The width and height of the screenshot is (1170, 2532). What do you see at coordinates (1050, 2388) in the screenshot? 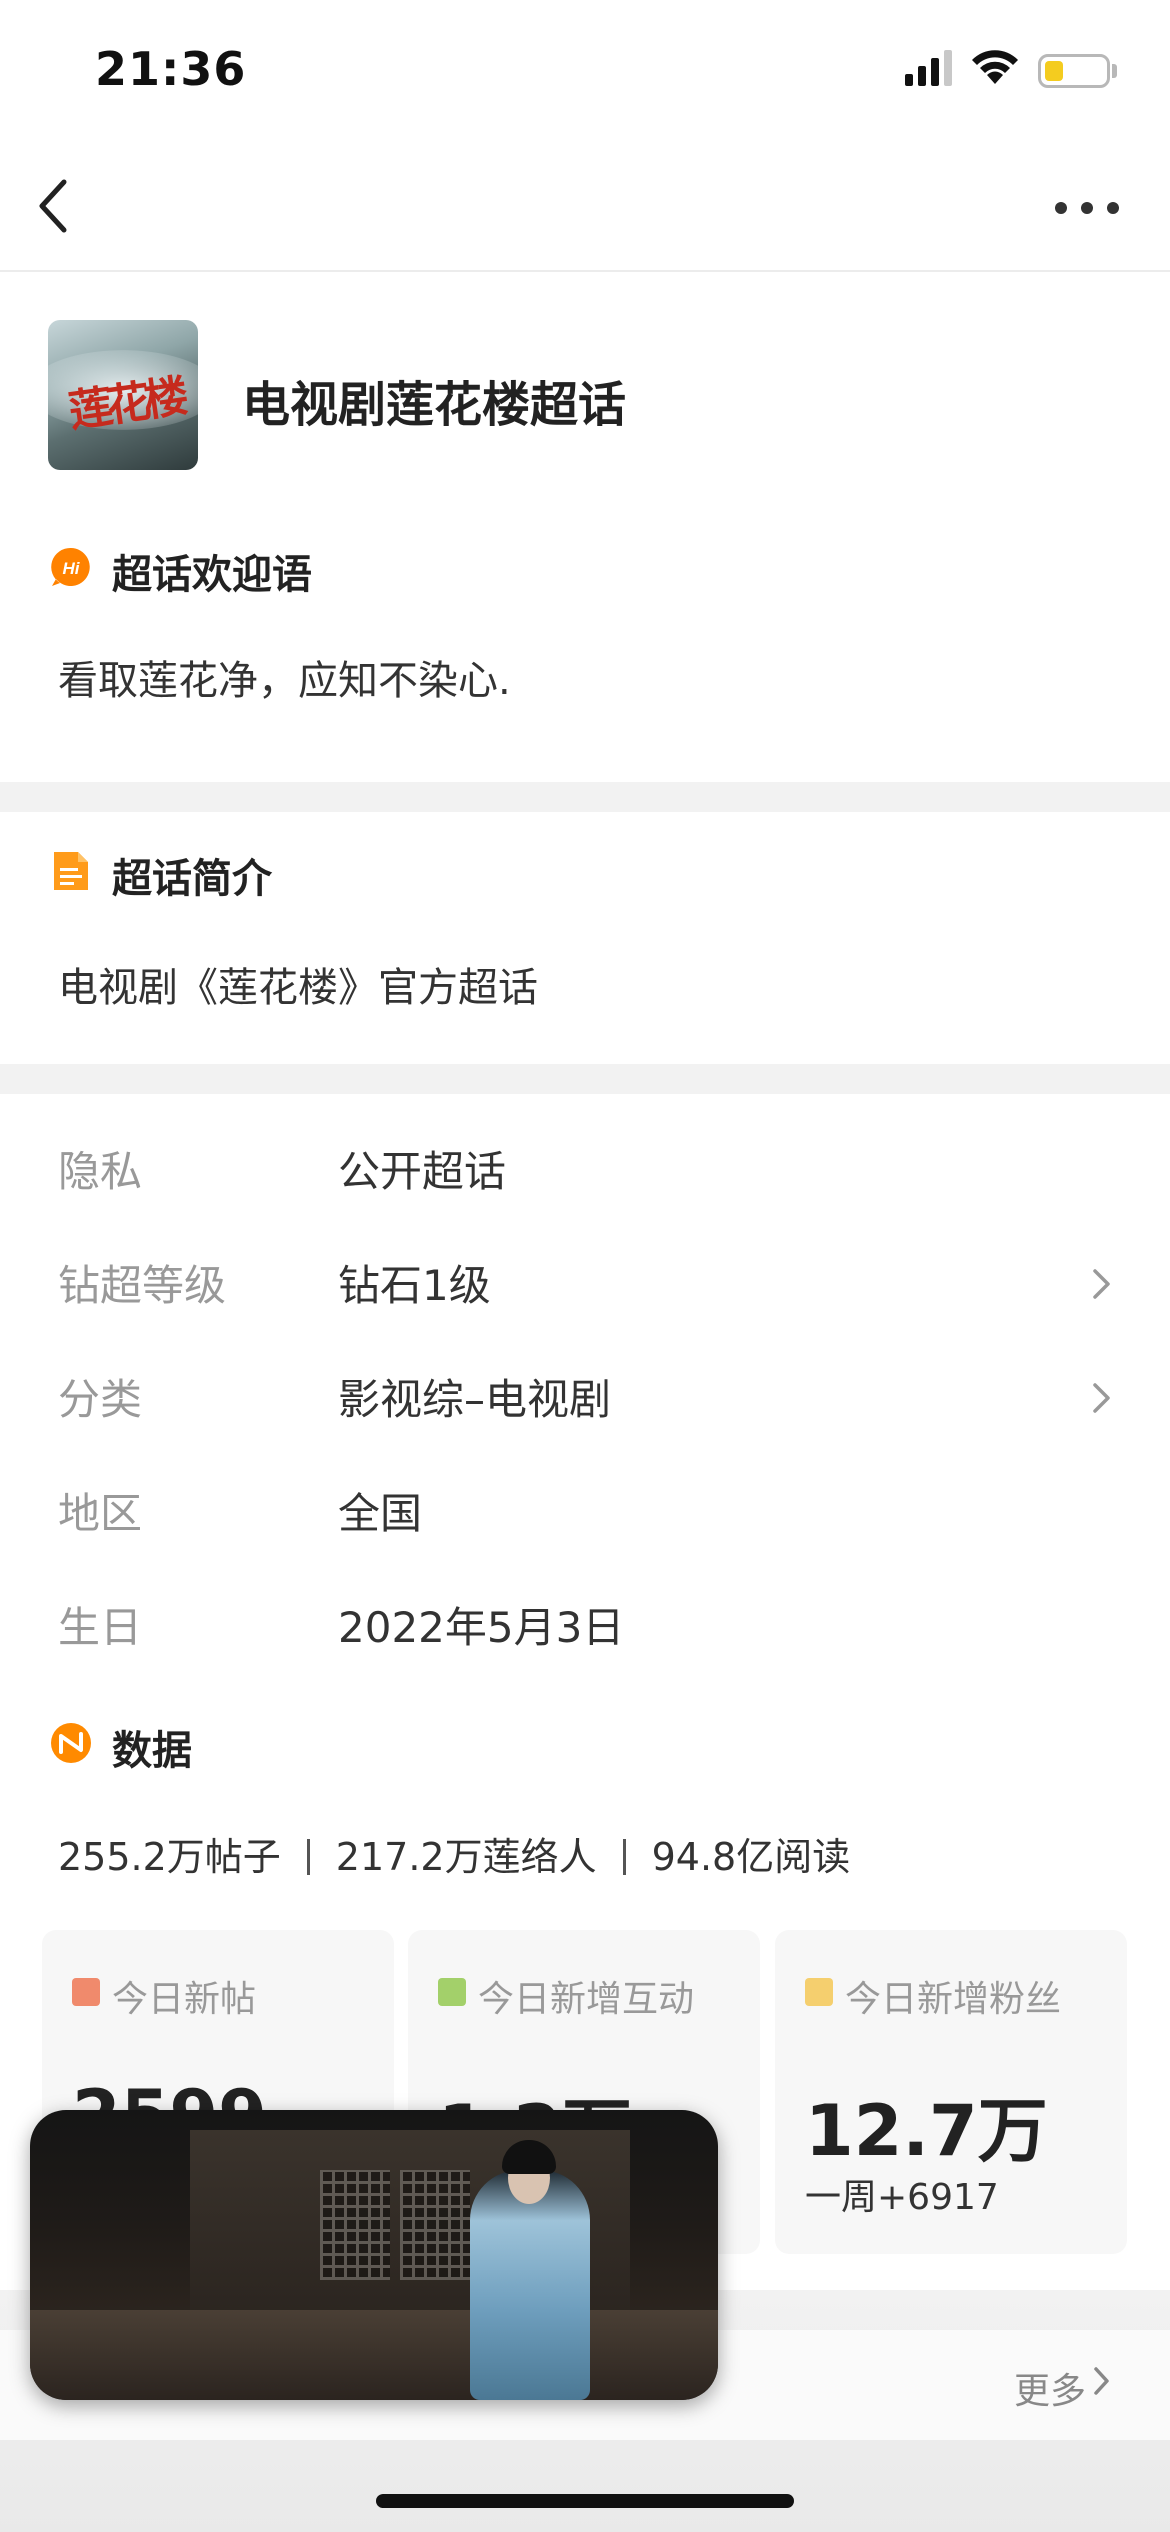
I see `more-link: 更多` at bounding box center [1050, 2388].